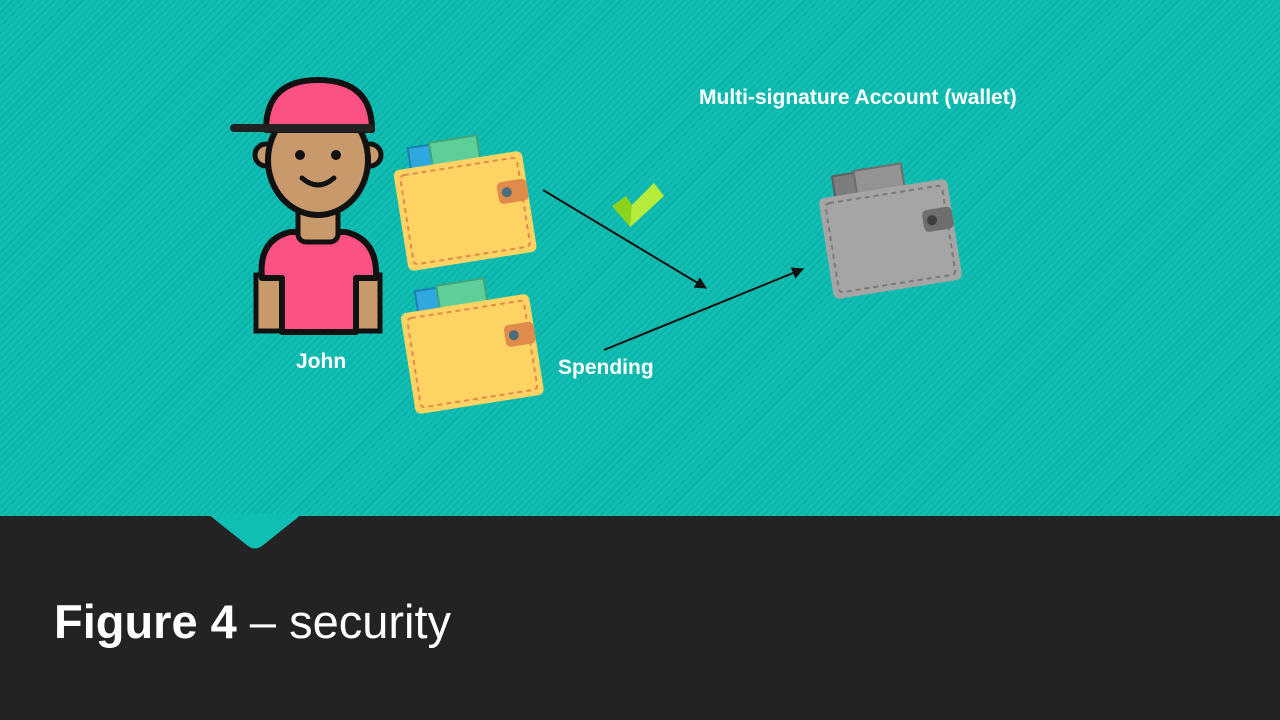  I want to click on checkmark-icon, so click(638, 205).